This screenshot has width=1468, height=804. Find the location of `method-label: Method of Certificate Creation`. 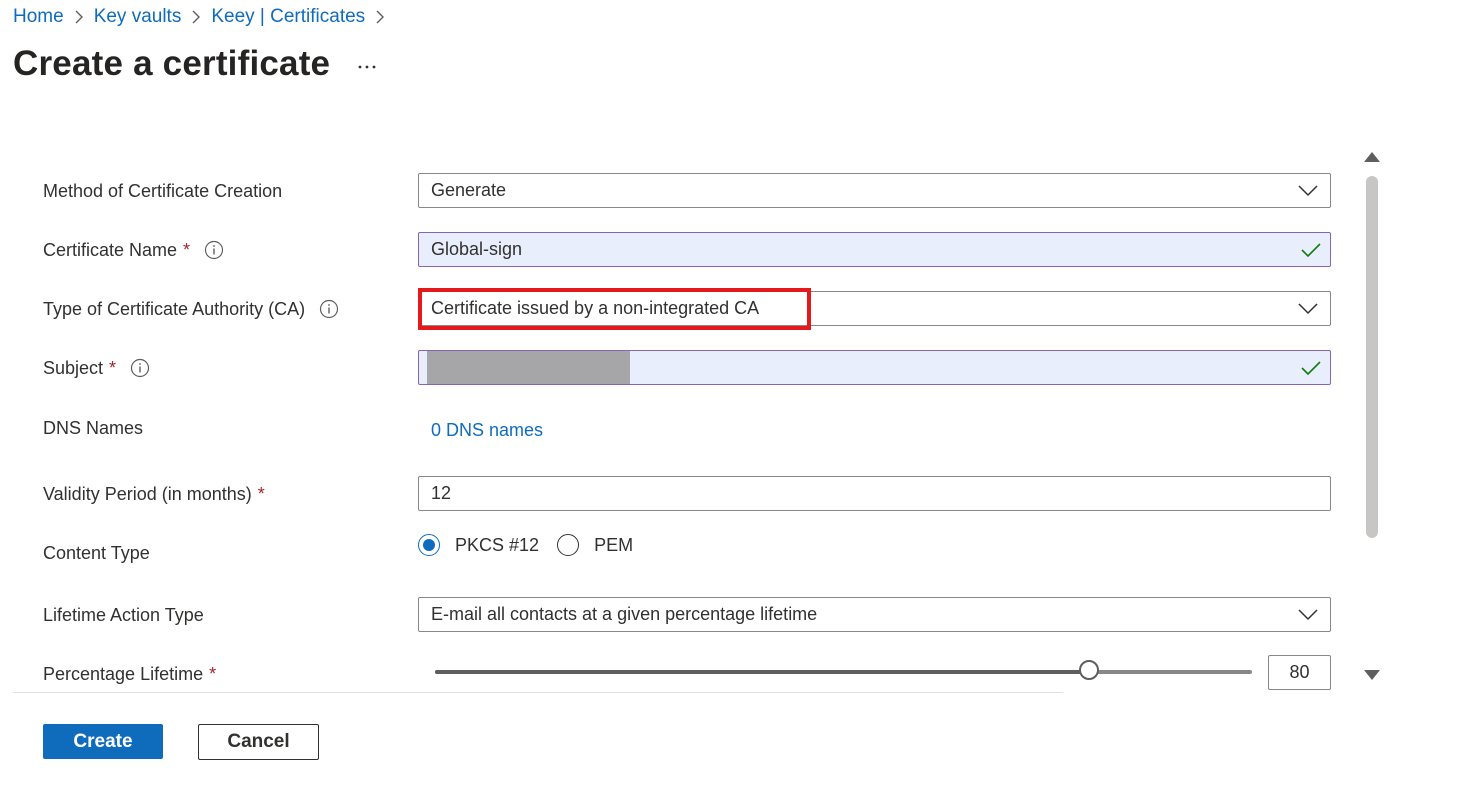

method-label: Method of Certificate Creation is located at coordinates (163, 190).